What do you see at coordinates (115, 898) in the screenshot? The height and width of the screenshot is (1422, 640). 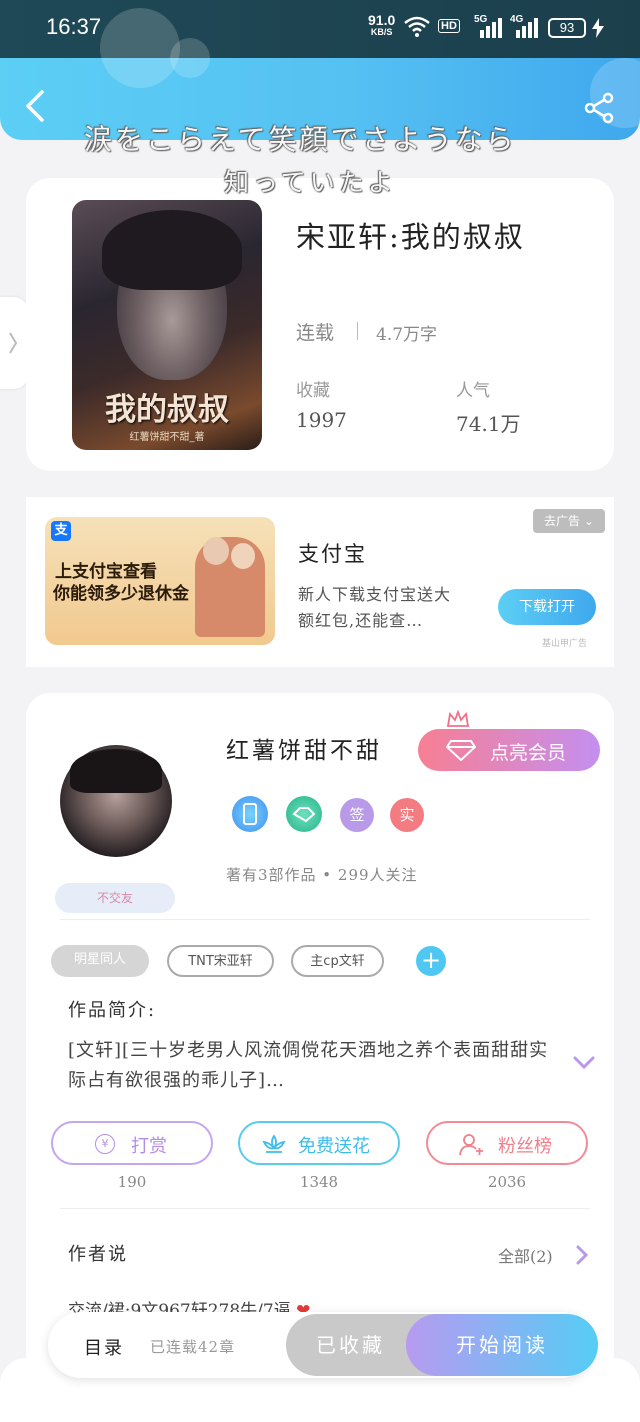 I see `author-social-tag: 不交友` at bounding box center [115, 898].